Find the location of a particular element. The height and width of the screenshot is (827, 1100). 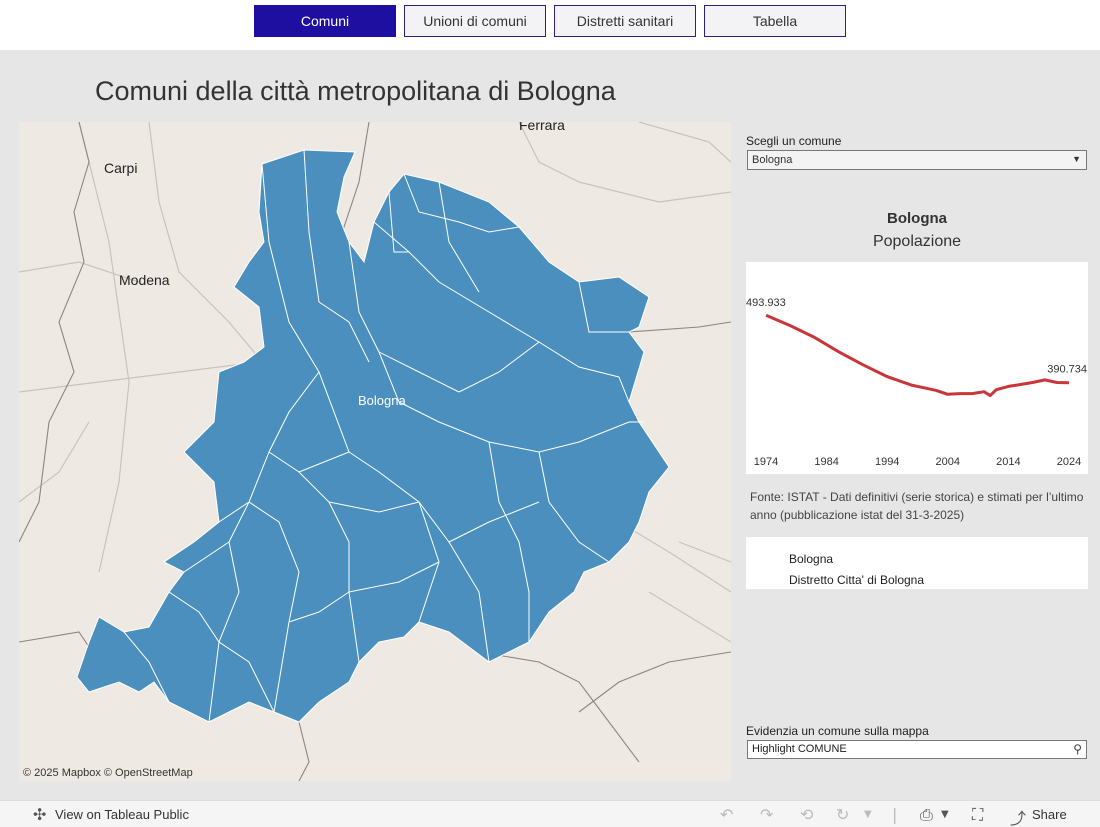

tableau-logo-icon: ✣ is located at coordinates (40, 814).